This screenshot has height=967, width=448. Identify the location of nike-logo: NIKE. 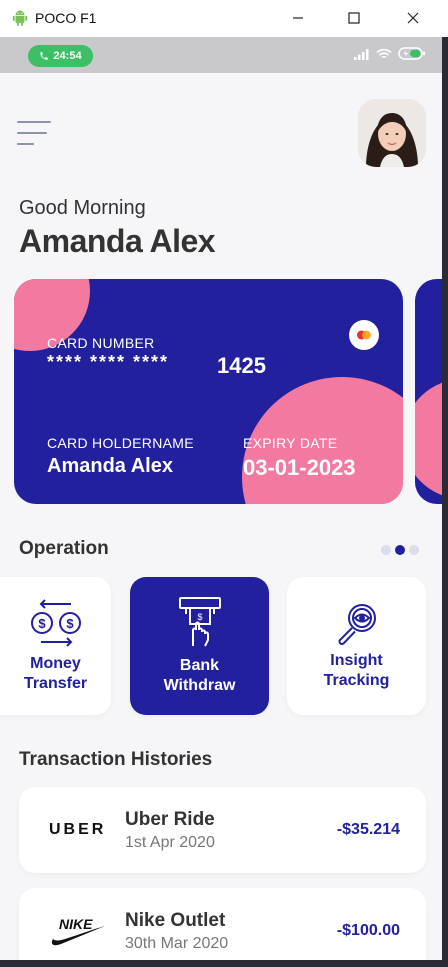
(86, 924).